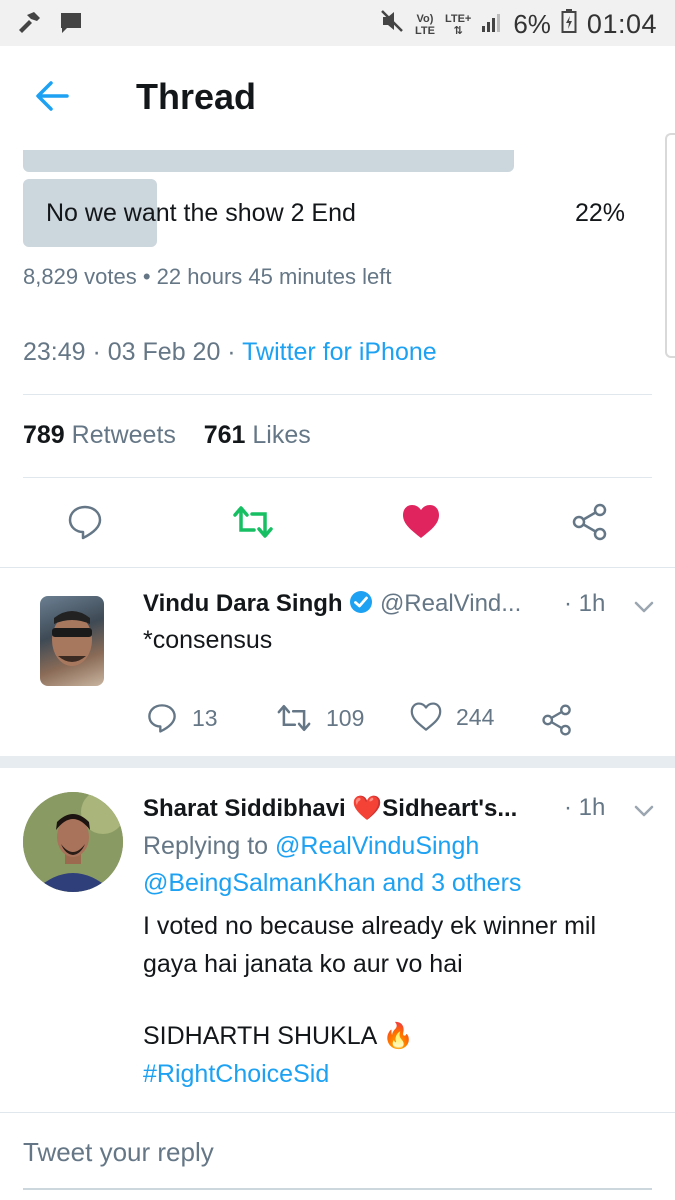 This screenshot has width=675, height=1200. I want to click on like-count: 244, so click(475, 716).